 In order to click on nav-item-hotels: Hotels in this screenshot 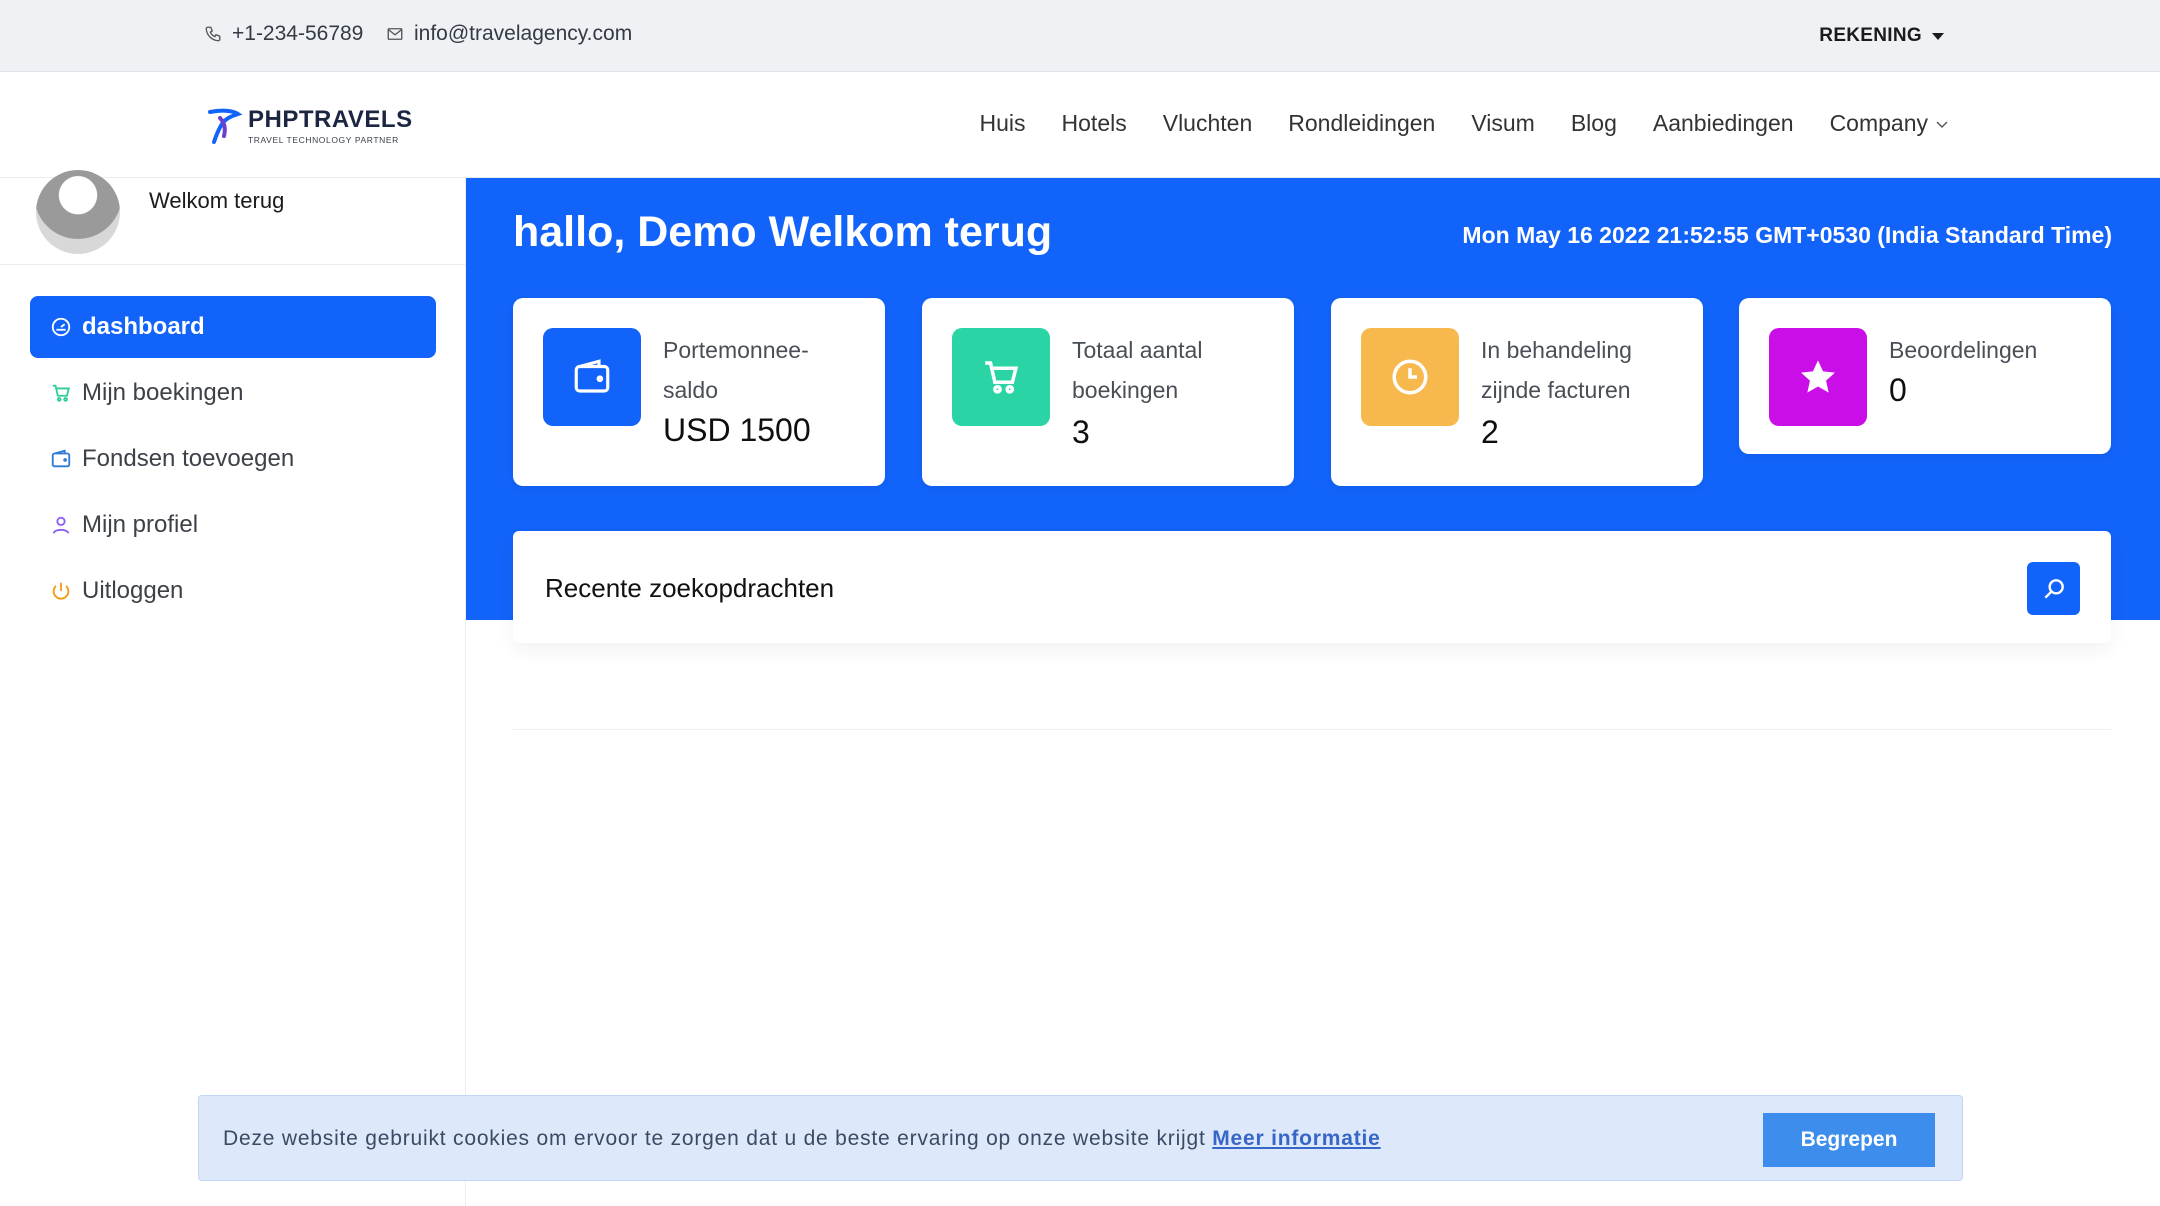, I will do `click(1094, 123)`.